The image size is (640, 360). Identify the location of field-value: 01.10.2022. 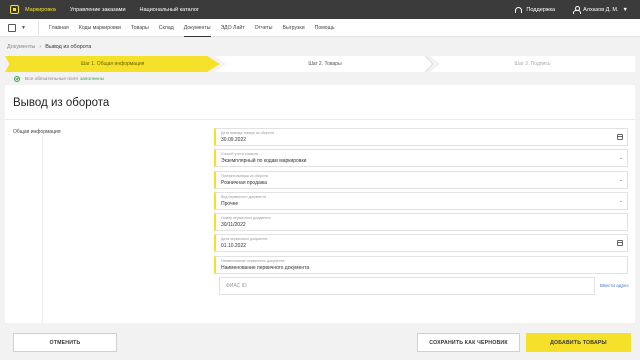
(234, 246).